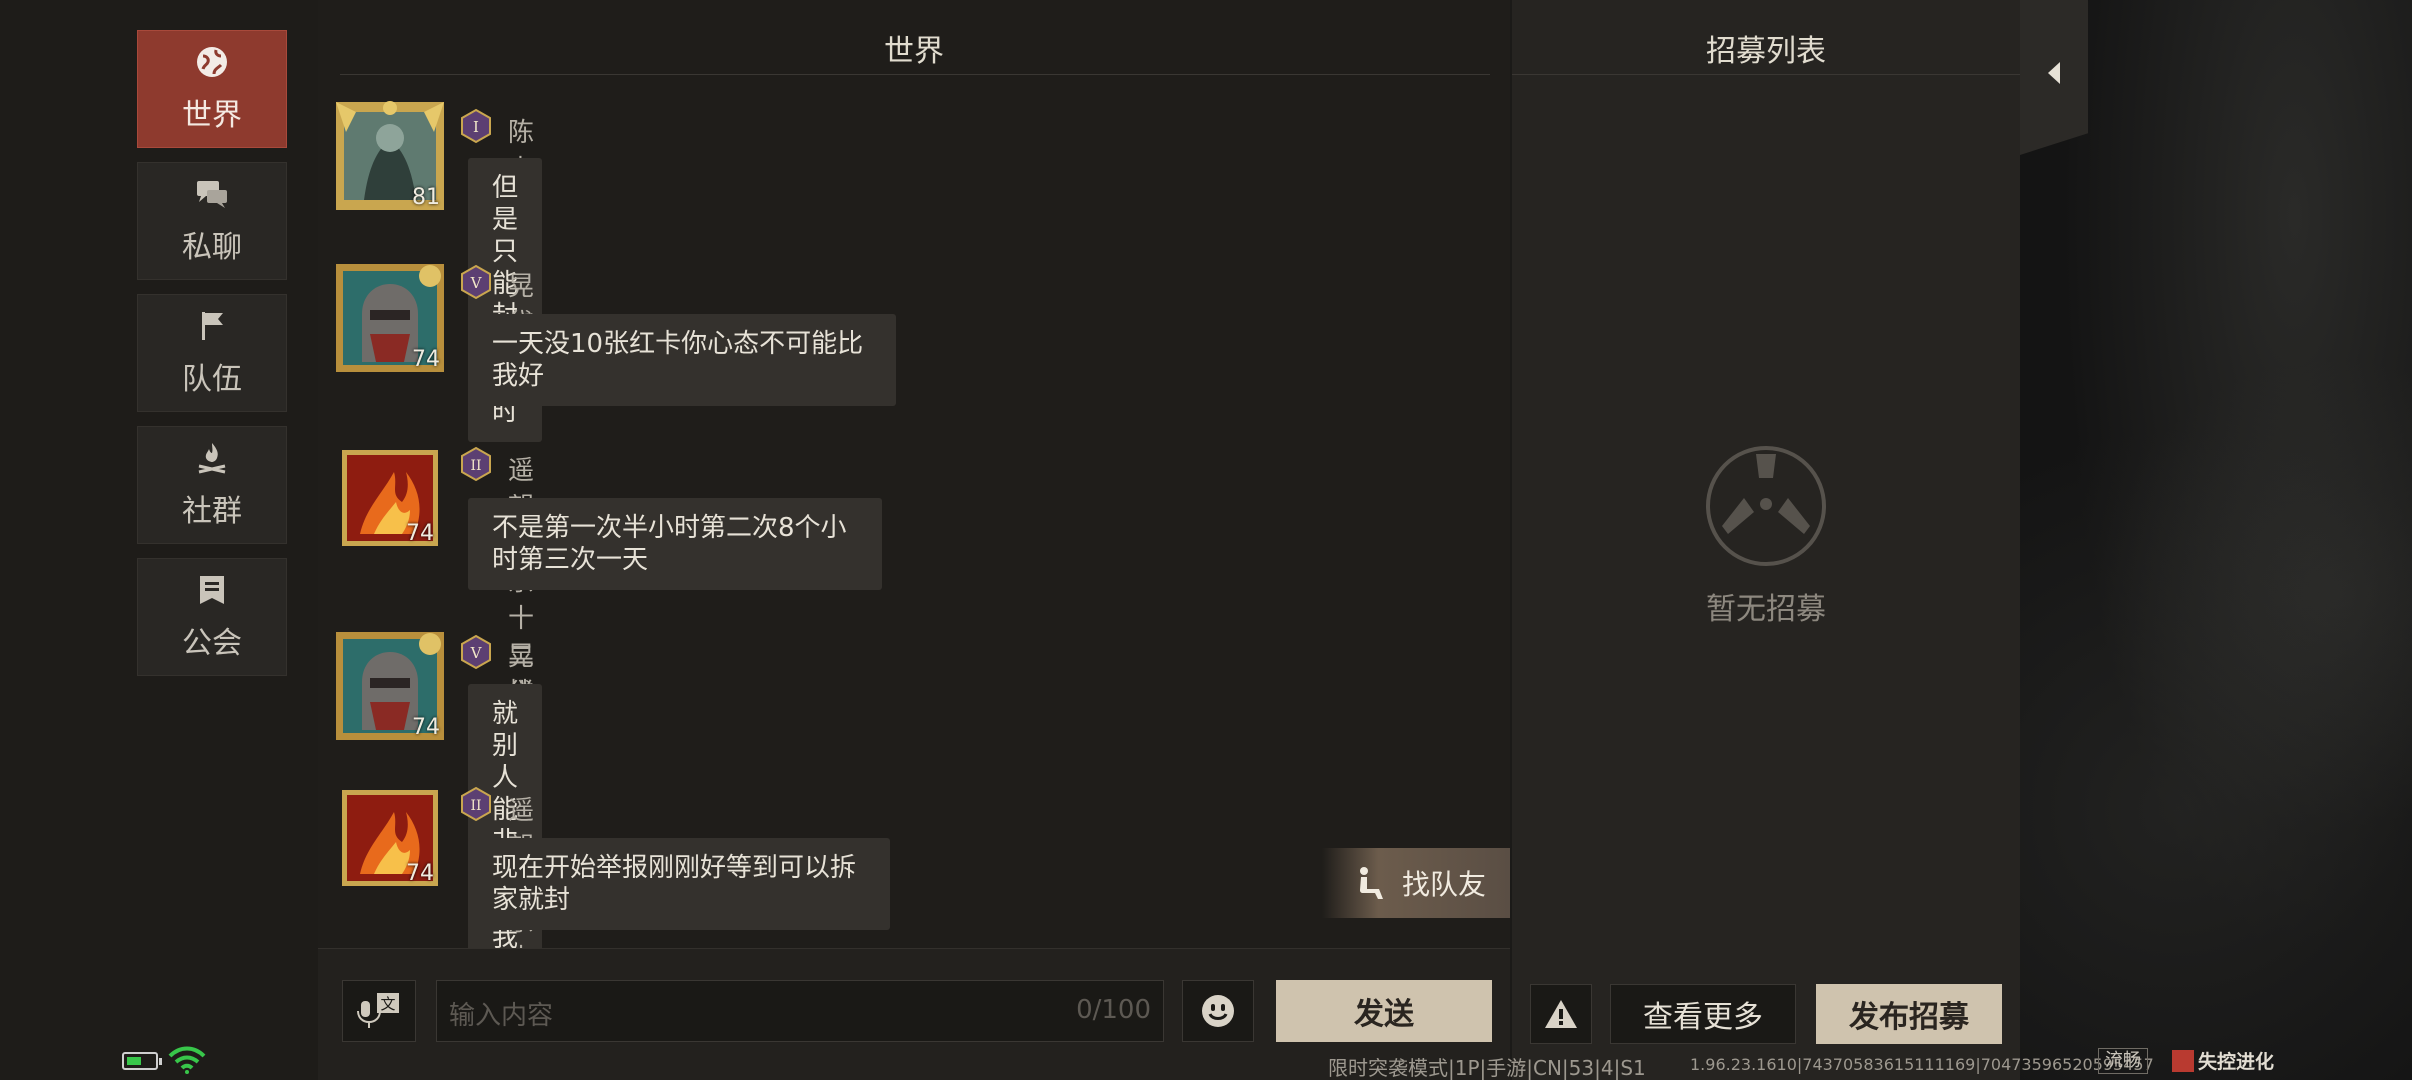 This screenshot has height=1080, width=2412. What do you see at coordinates (1766, 506) in the screenshot?
I see `empty-recruit-icon` at bounding box center [1766, 506].